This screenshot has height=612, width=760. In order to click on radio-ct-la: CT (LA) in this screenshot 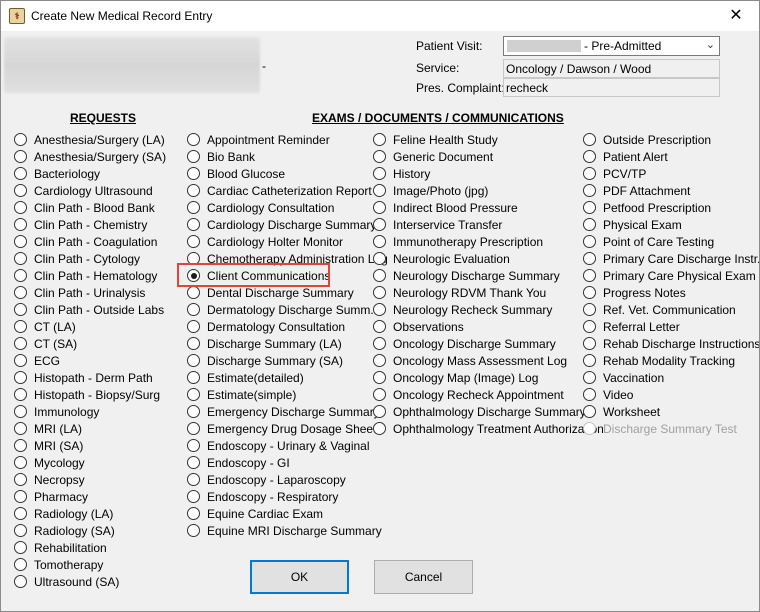, I will do `click(90, 326)`.